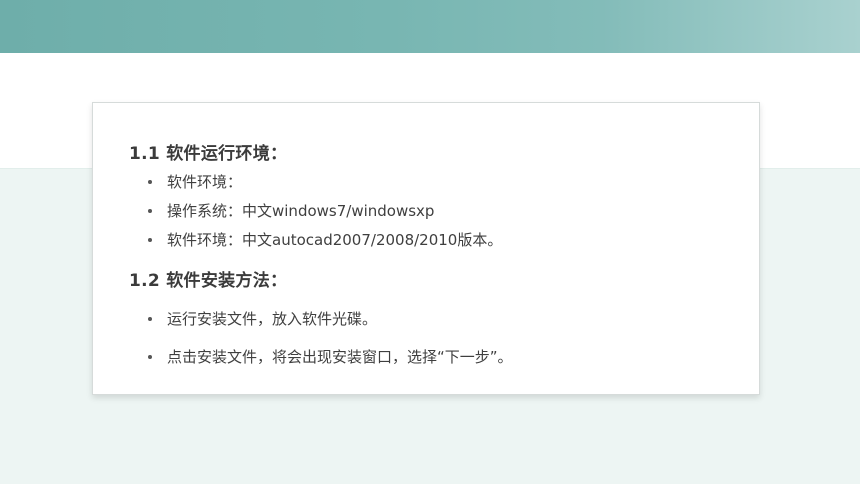 This screenshot has height=484, width=860. I want to click on list-item-text: 软件环境：中文autocad2007/2008/2010版本。, so click(335, 240).